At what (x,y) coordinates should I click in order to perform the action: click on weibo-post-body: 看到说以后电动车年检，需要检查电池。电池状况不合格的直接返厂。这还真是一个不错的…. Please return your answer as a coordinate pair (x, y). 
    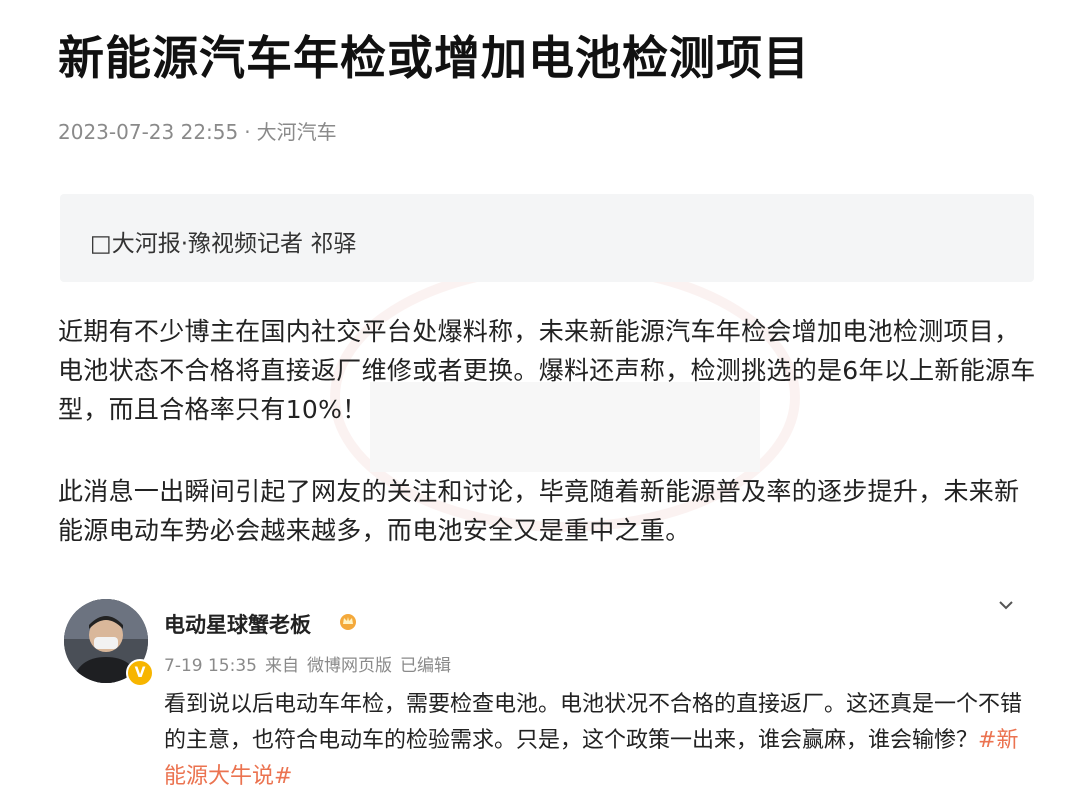
    Looking at the image, I should click on (593, 722).